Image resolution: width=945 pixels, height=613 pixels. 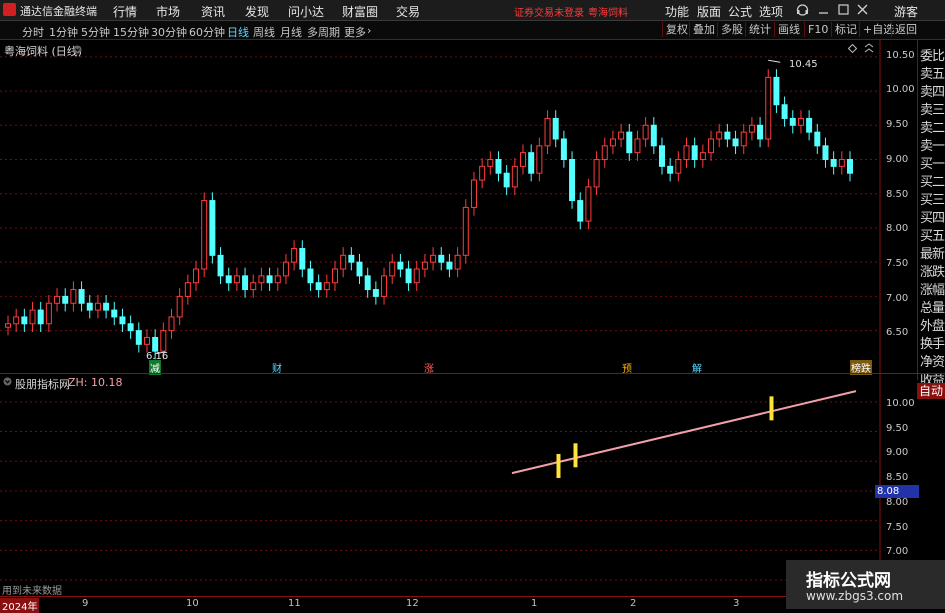 What do you see at coordinates (906, 11) in the screenshot?
I see `user-guest: 游客` at bounding box center [906, 11].